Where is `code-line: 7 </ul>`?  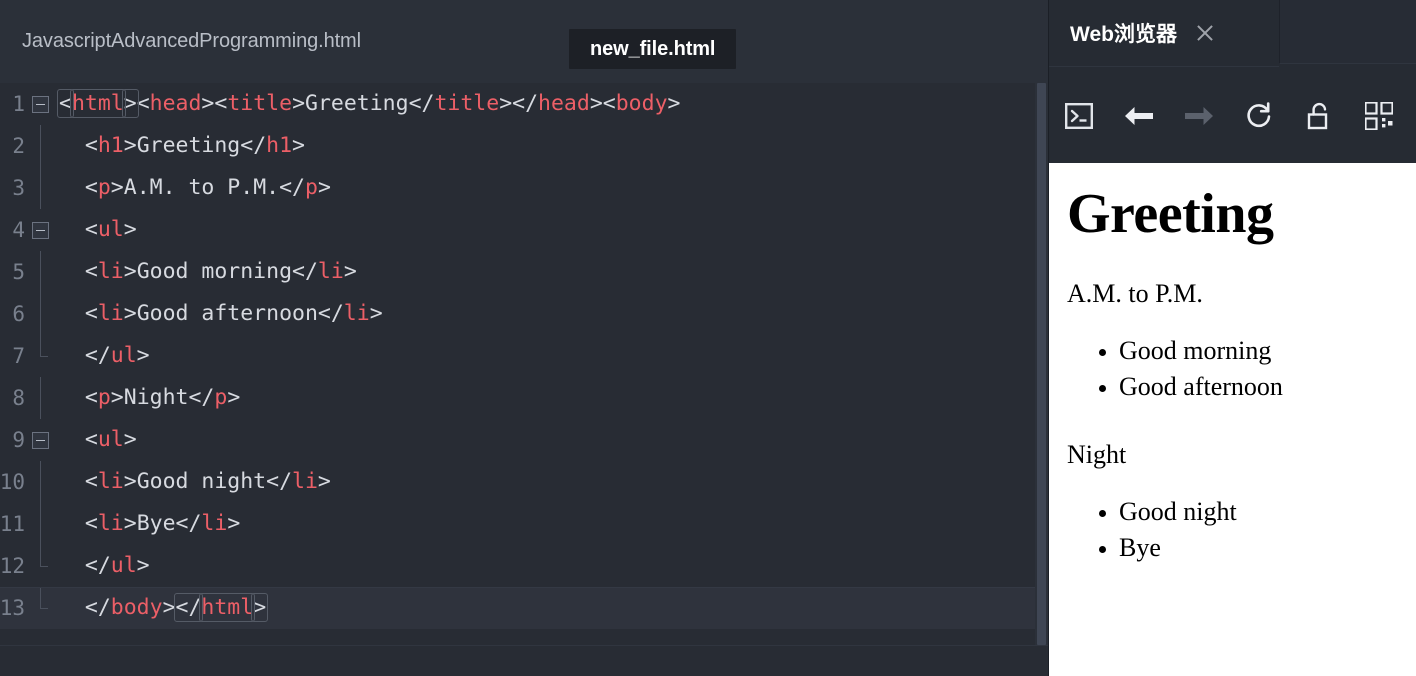 code-line: 7 </ul> is located at coordinates (524, 356).